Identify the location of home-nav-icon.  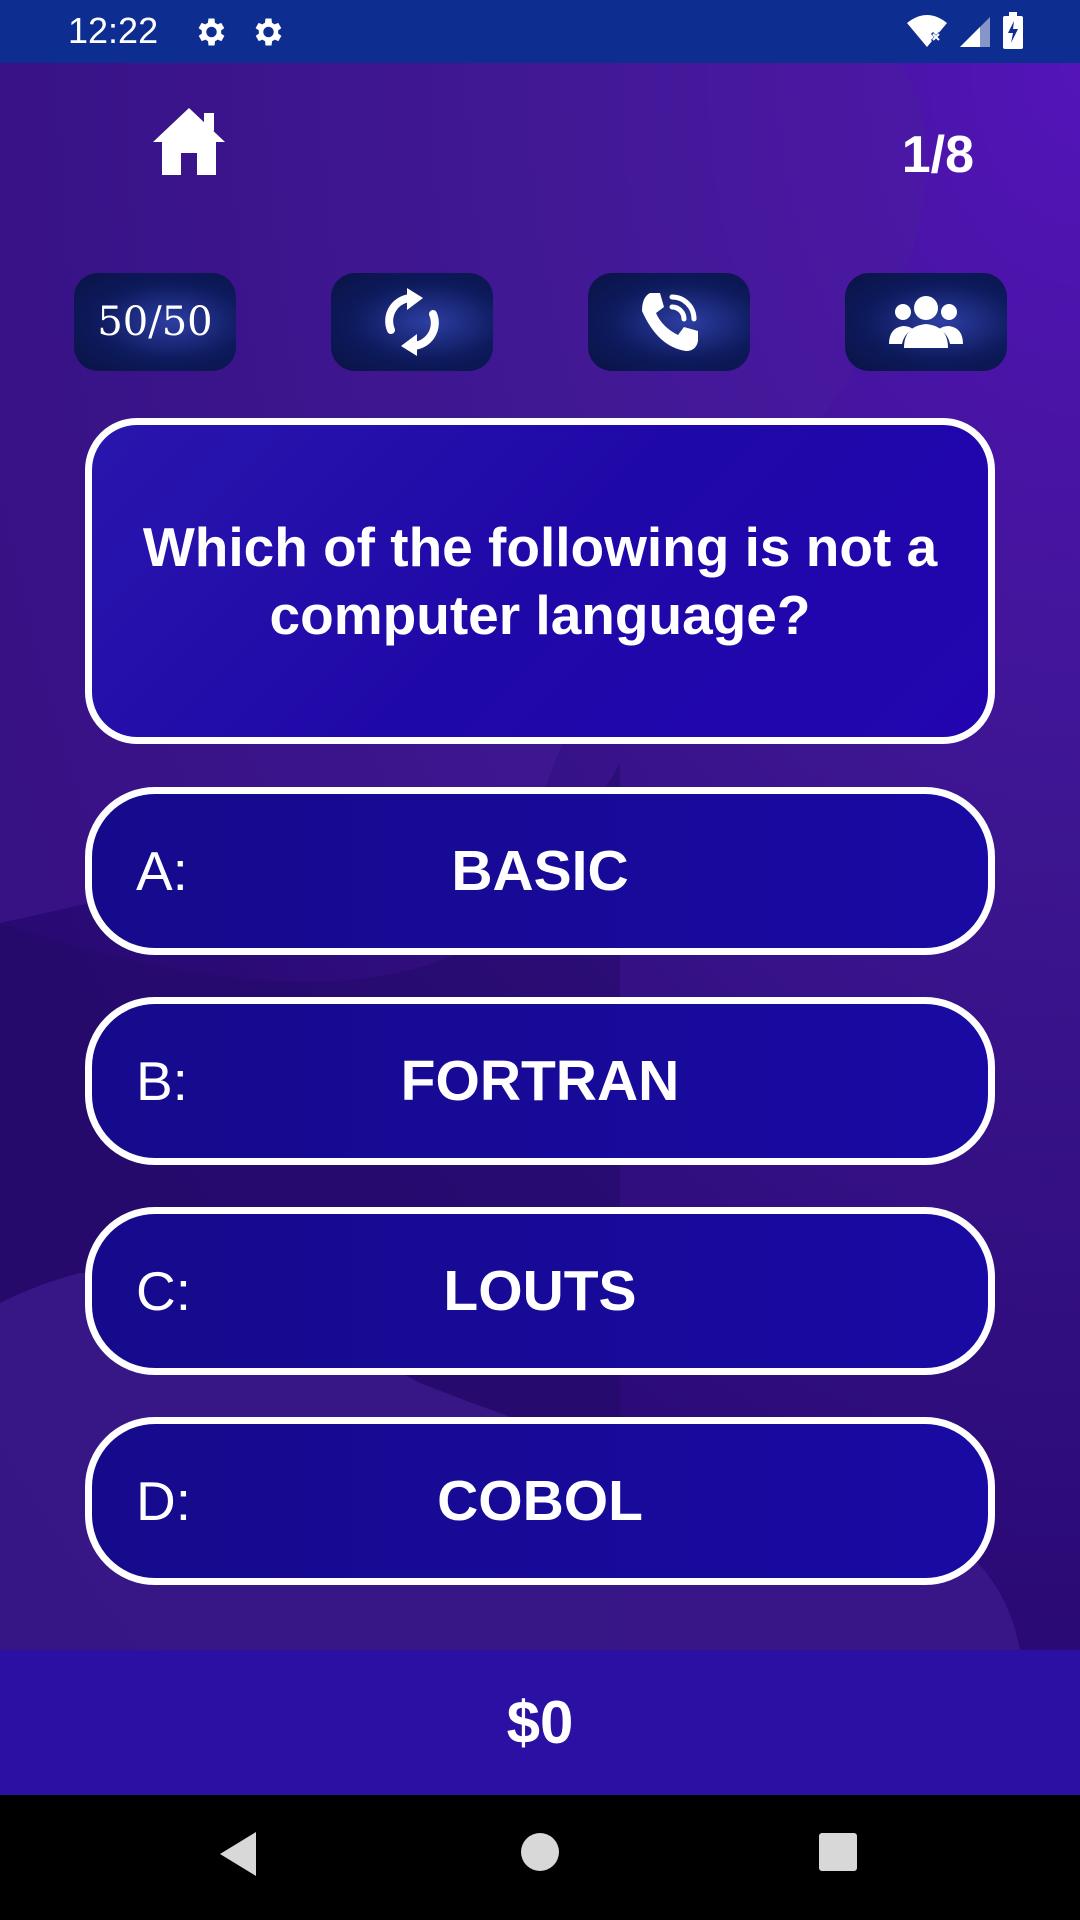
(540, 1854).